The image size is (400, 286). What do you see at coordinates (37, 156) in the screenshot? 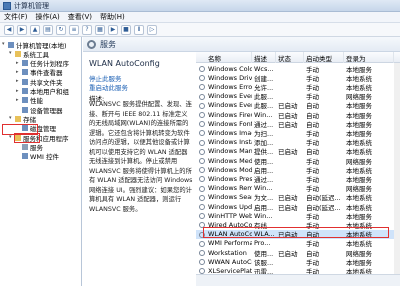
I see `tree-item: WMI 控件` at bounding box center [37, 156].